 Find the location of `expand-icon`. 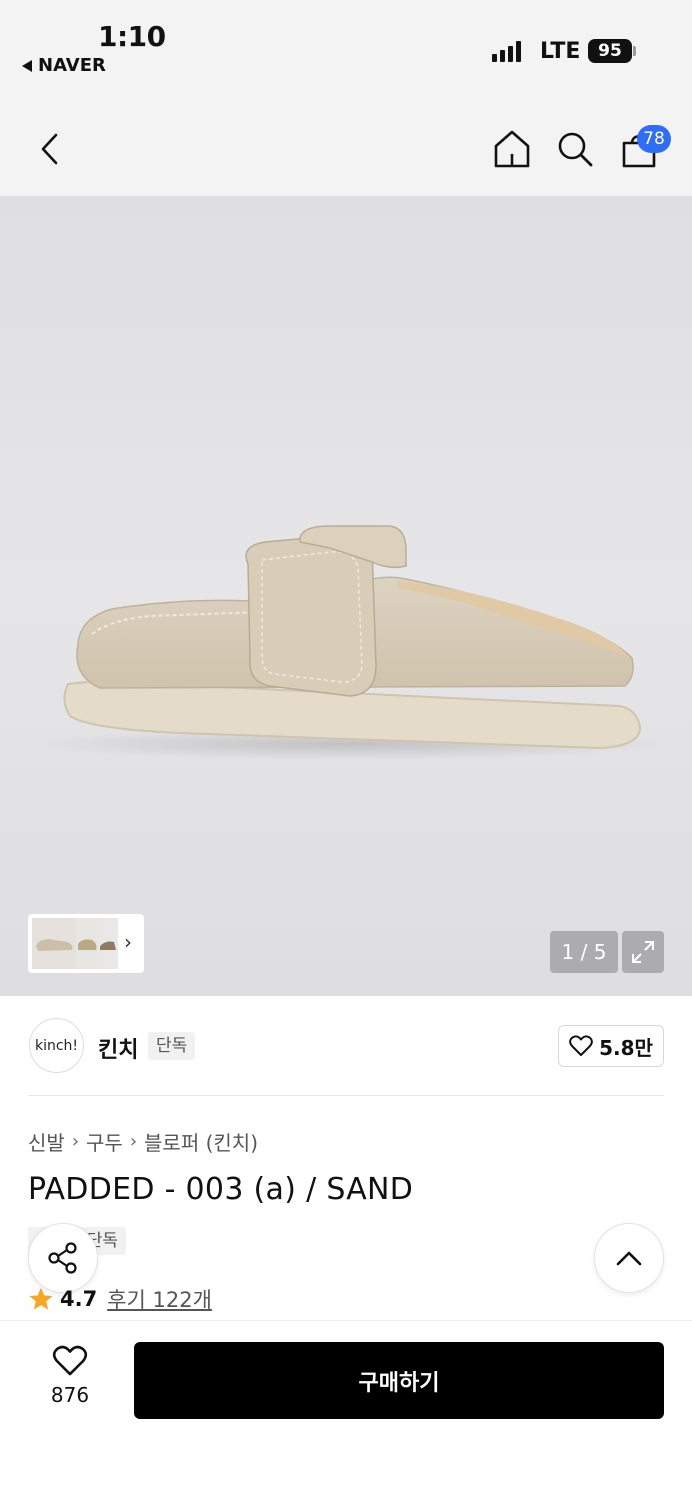

expand-icon is located at coordinates (643, 952).